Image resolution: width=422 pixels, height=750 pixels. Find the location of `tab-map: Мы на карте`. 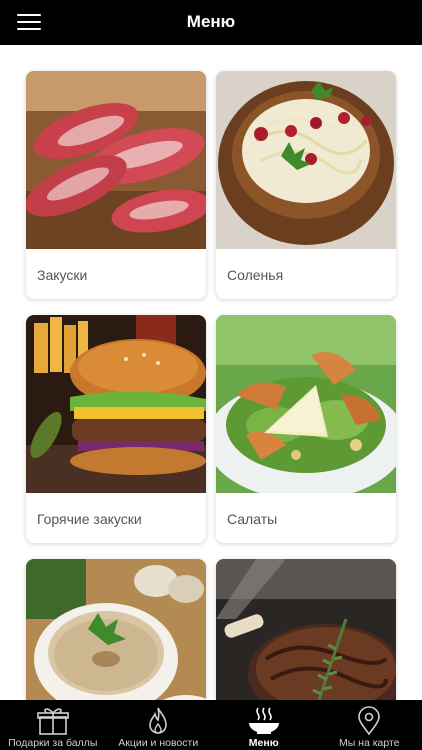

tab-map: Мы на карте is located at coordinates (369, 725).